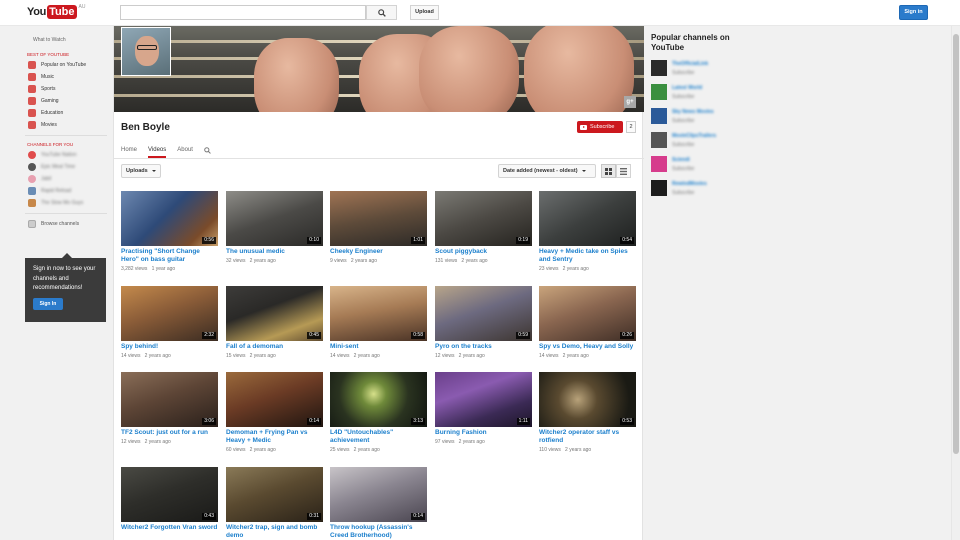 The width and height of the screenshot is (960, 540). Describe the element at coordinates (274, 494) in the screenshot. I see `video-thumbnail: 0:31` at that location.